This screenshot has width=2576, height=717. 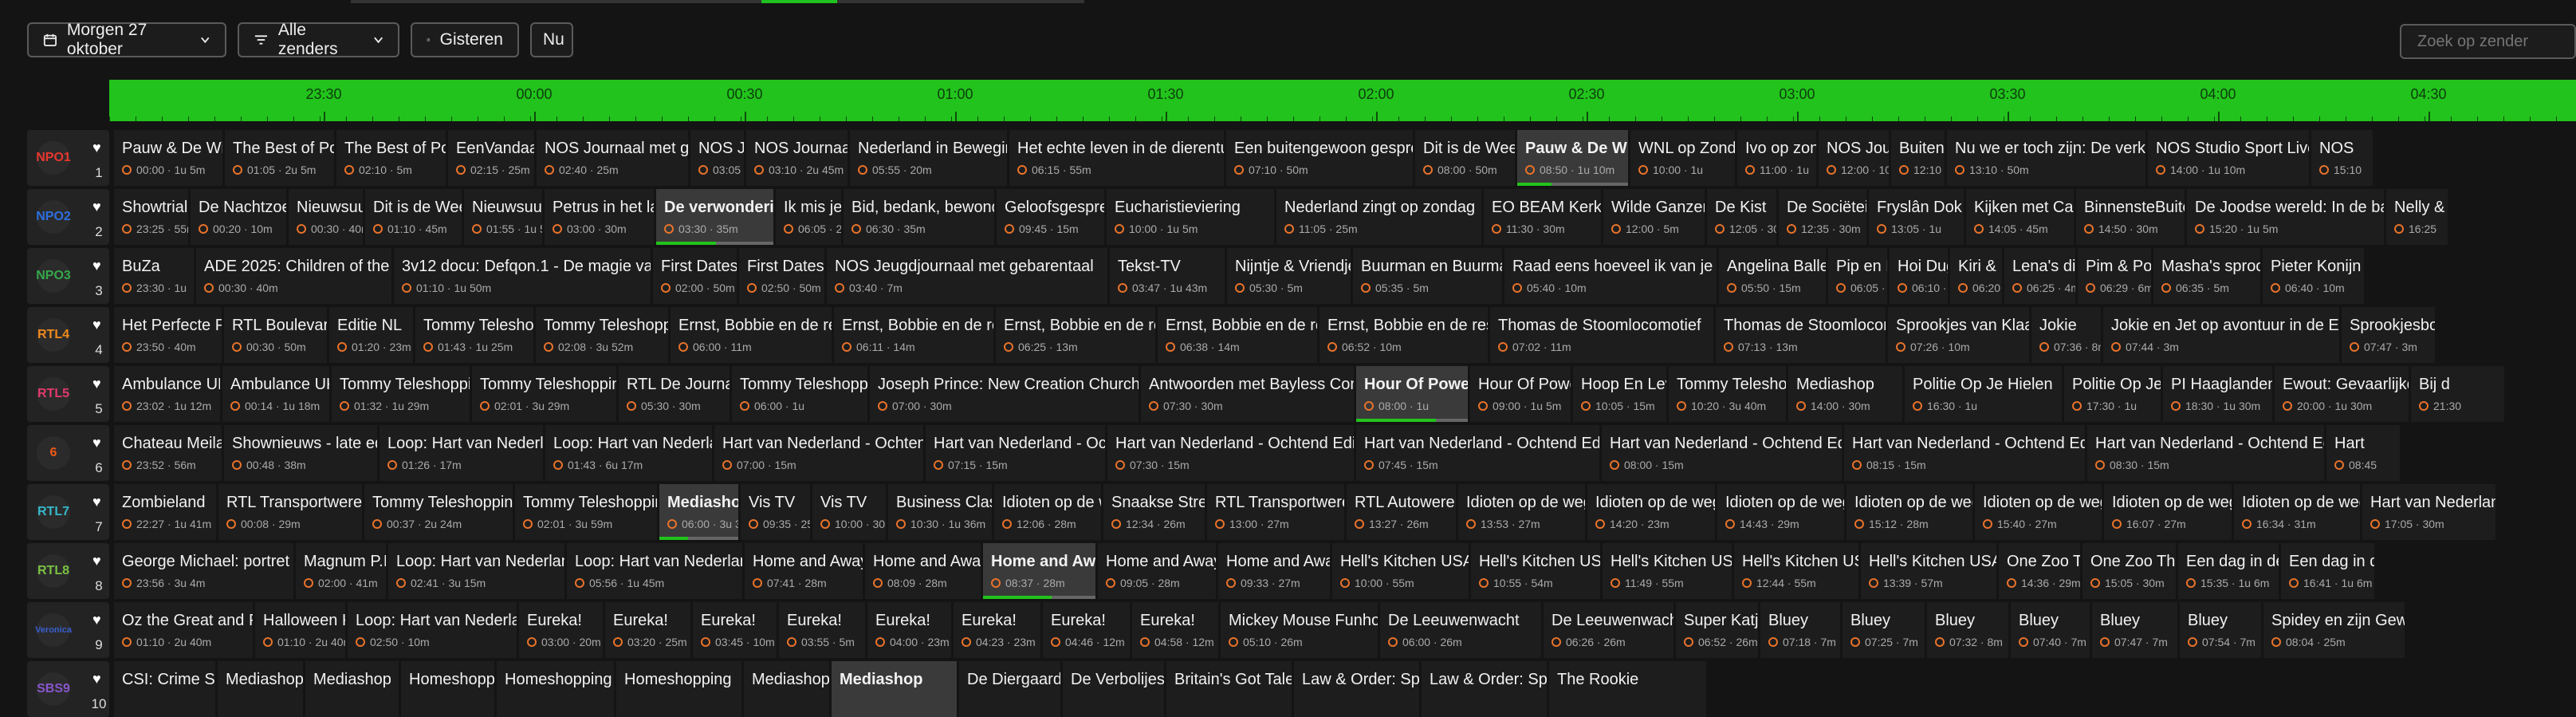 What do you see at coordinates (2222, 630) in the screenshot?
I see `program-cell: Bluey 07:54 · 7m` at bounding box center [2222, 630].